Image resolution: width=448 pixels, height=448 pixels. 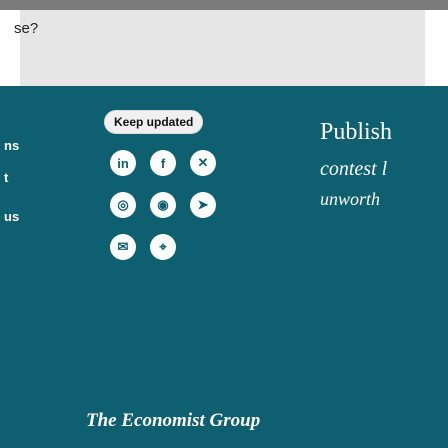 What do you see at coordinates (356, 132) in the screenshot?
I see `right-heading: Publish` at bounding box center [356, 132].